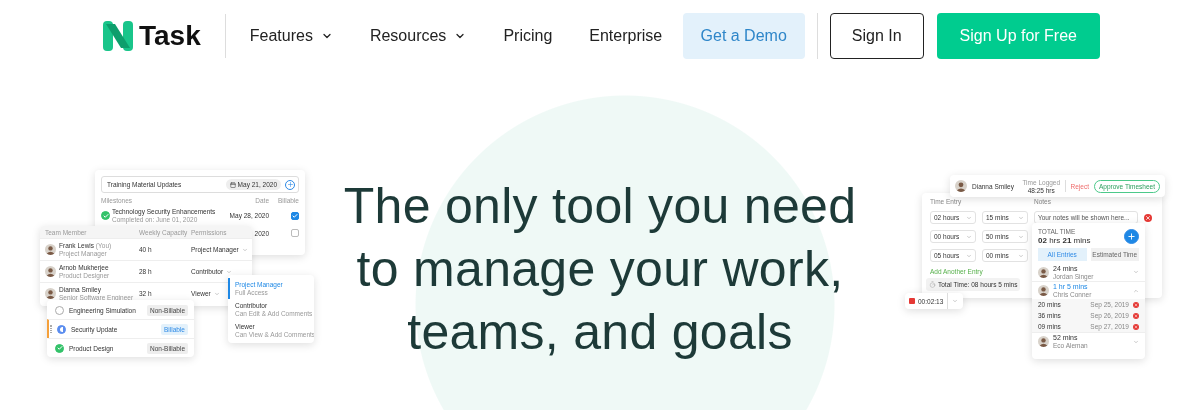 This screenshot has width=1200, height=410. I want to click on stopwatch-icon, so click(932, 284).